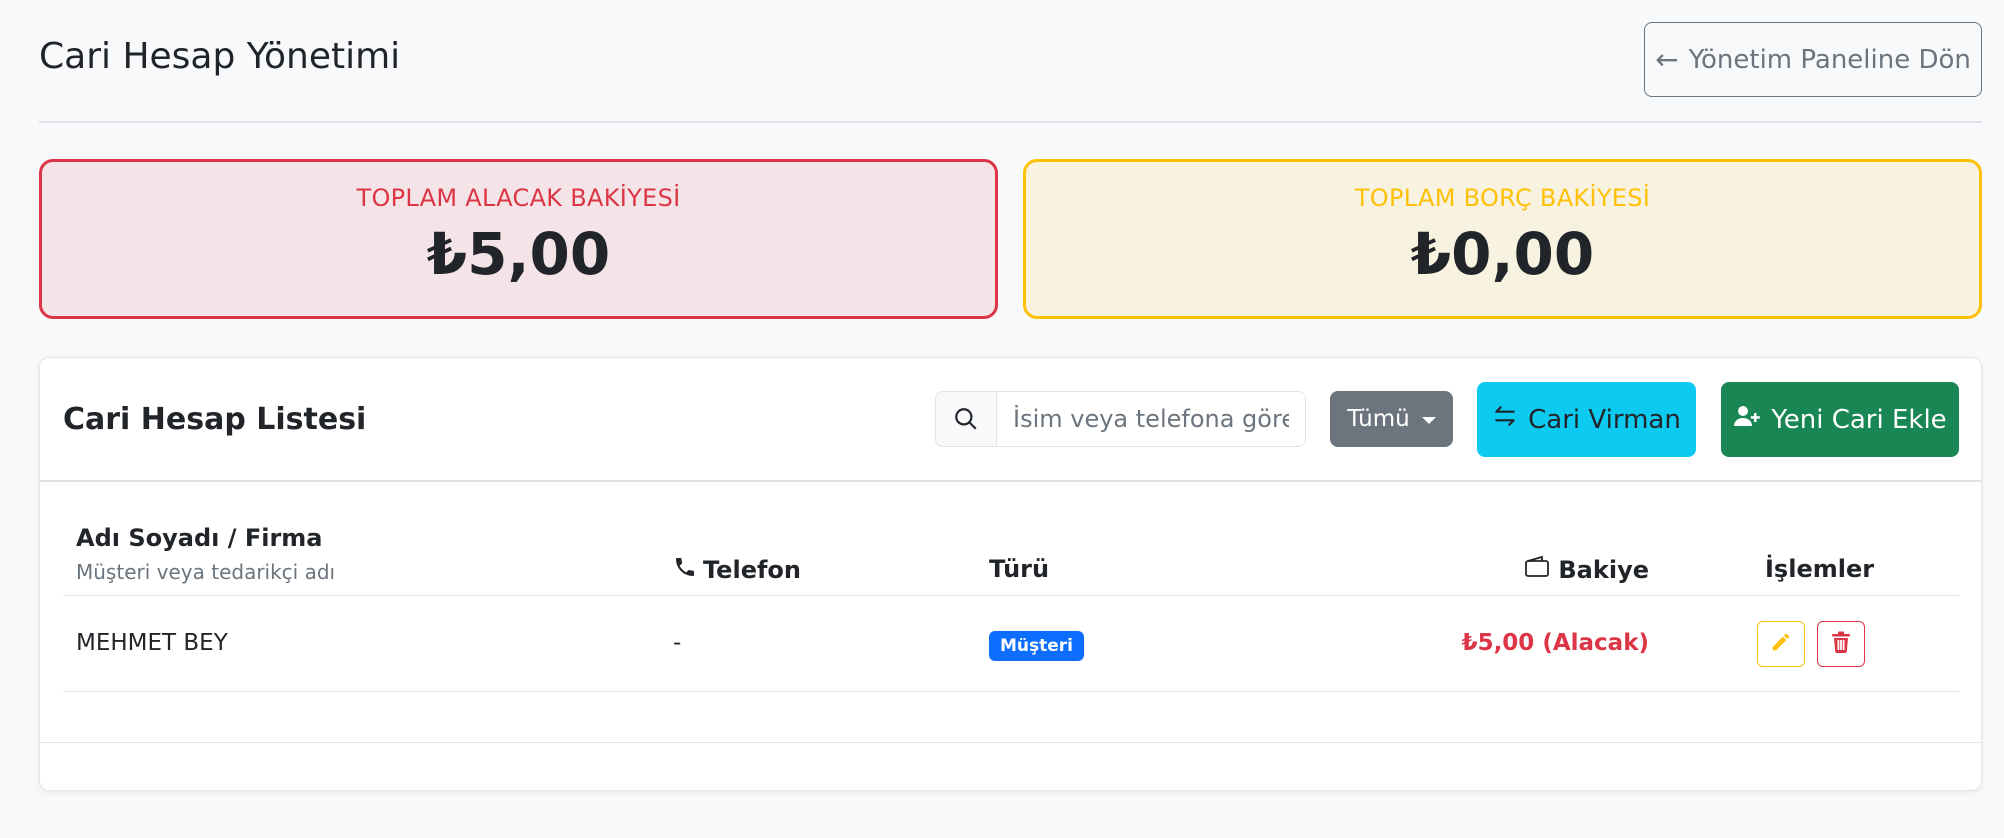 The height and width of the screenshot is (838, 2004). I want to click on caret-down-icon, so click(1428, 420).